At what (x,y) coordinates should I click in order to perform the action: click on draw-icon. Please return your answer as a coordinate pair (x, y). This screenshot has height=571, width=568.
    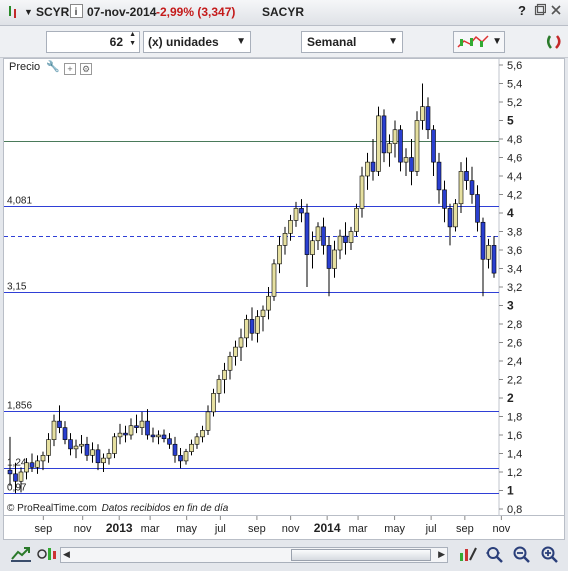
    Looking at the image, I should click on (468, 556).